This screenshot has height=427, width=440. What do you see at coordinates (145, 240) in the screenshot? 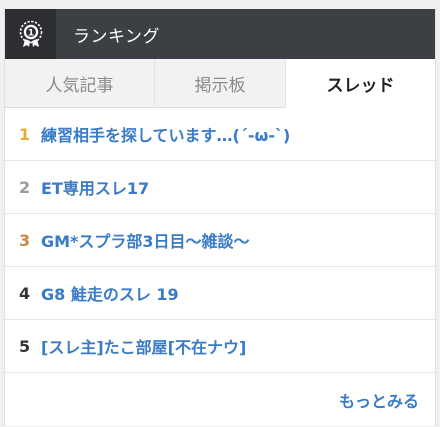
I see `thread-title-link: GM*スプラ部3日目〜雑談〜` at bounding box center [145, 240].